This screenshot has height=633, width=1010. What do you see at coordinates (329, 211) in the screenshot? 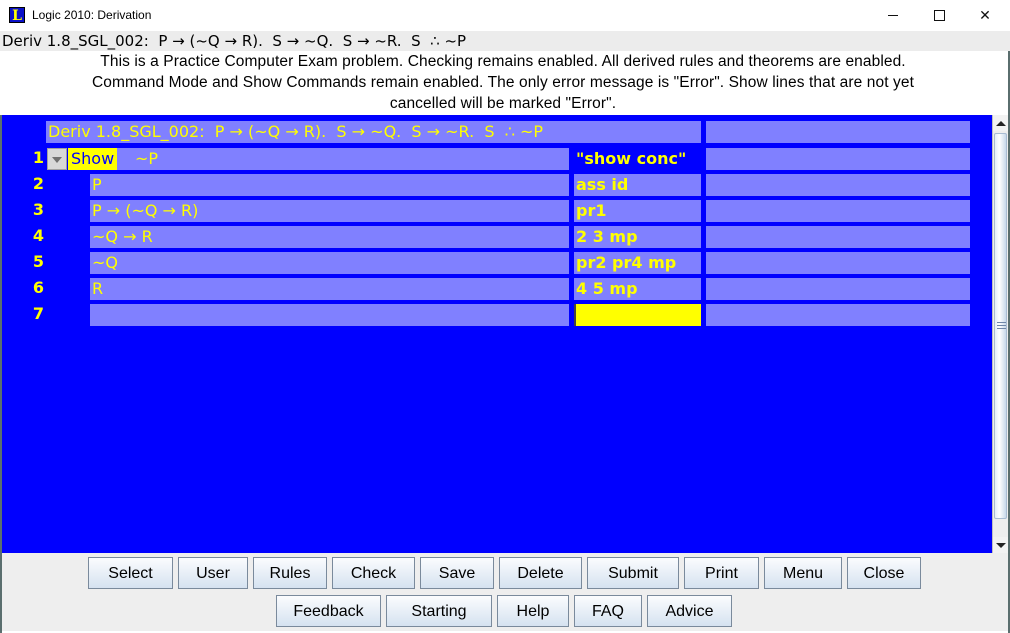
I see `formula-cell: P → (~Q → R)` at bounding box center [329, 211].